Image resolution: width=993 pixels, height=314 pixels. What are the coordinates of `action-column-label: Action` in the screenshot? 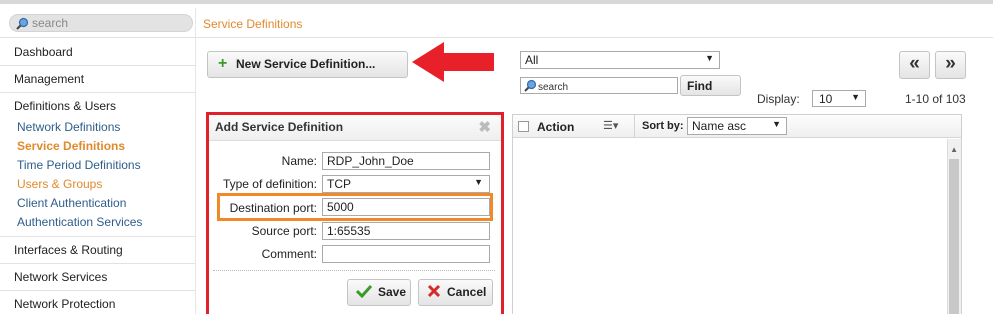 It's located at (556, 127).